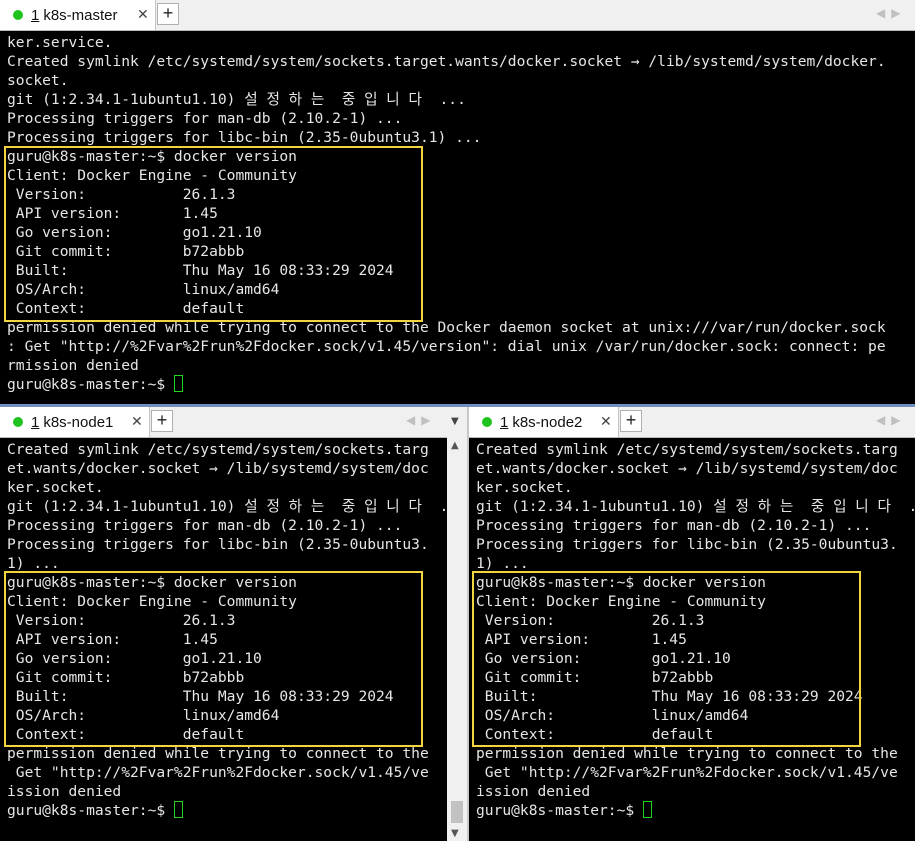 The image size is (915, 841). What do you see at coordinates (78, 422) in the screenshot?
I see `tab-title: k8s-node1` at bounding box center [78, 422].